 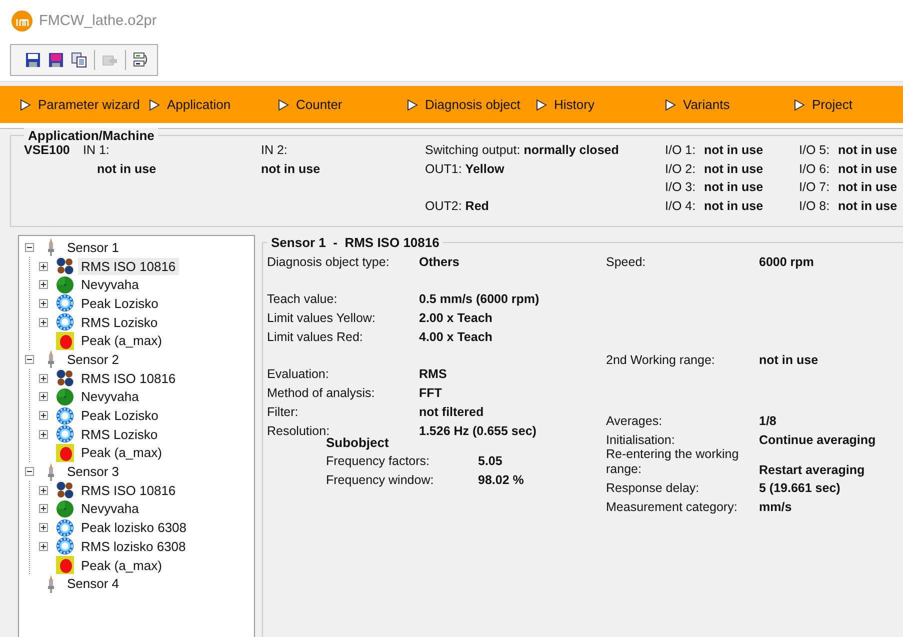 I want to click on nav-link: Variants, so click(x=729, y=104).